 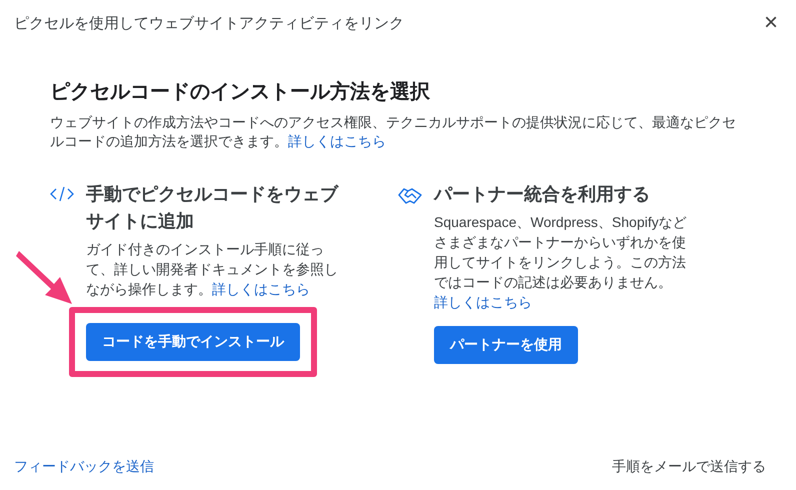 What do you see at coordinates (393, 132) in the screenshot?
I see `description: ウェブサイトの作成方法やコードへのアクセス権限、テクニカルサポートの提供状況に応じて、最適なピクセルコードの追加方法を選択できます。詳しくはこちら` at bounding box center [393, 132].